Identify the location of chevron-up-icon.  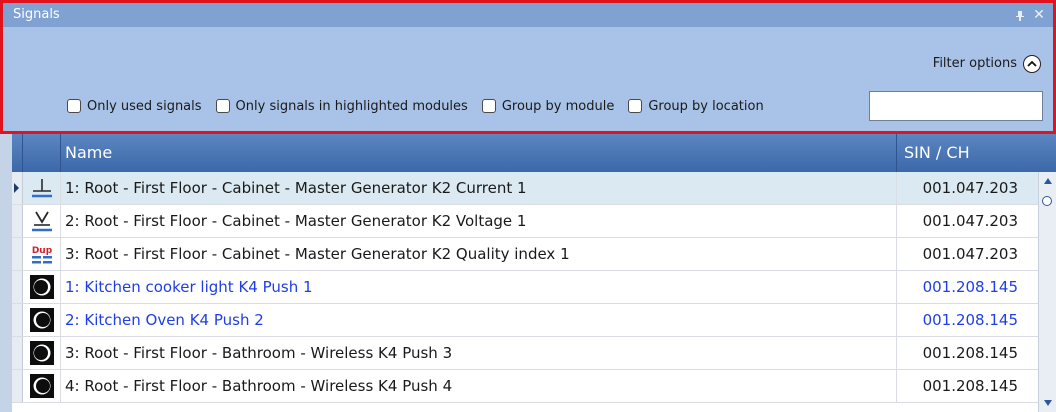
(1032, 64).